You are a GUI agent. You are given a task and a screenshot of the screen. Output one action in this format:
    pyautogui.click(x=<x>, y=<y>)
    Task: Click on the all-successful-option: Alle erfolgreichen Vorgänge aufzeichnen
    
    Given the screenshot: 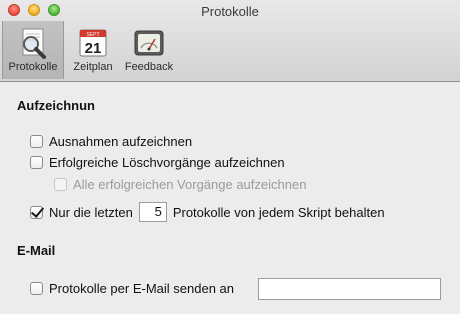 What is the action you would take?
    pyautogui.click(x=180, y=184)
    